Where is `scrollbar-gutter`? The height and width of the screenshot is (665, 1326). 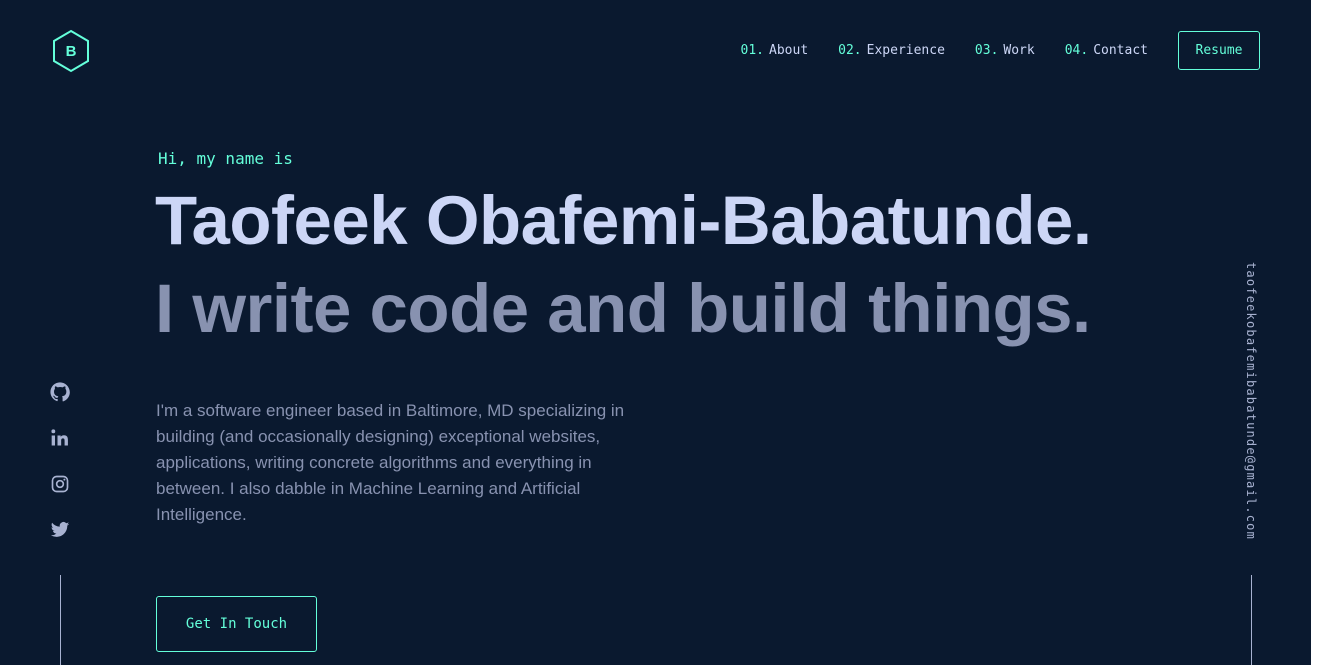
scrollbar-gutter is located at coordinates (1318, 332).